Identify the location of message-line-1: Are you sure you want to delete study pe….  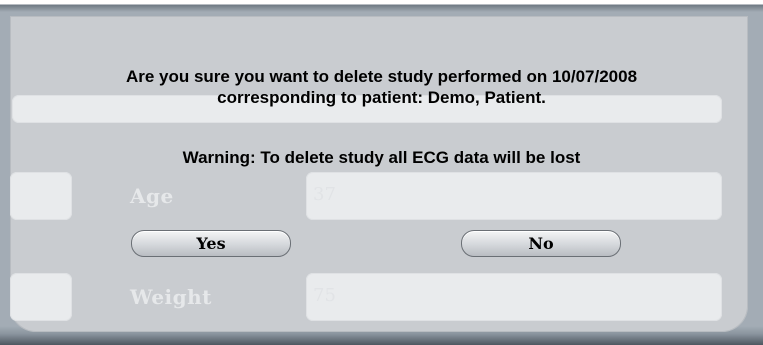
(381, 76).